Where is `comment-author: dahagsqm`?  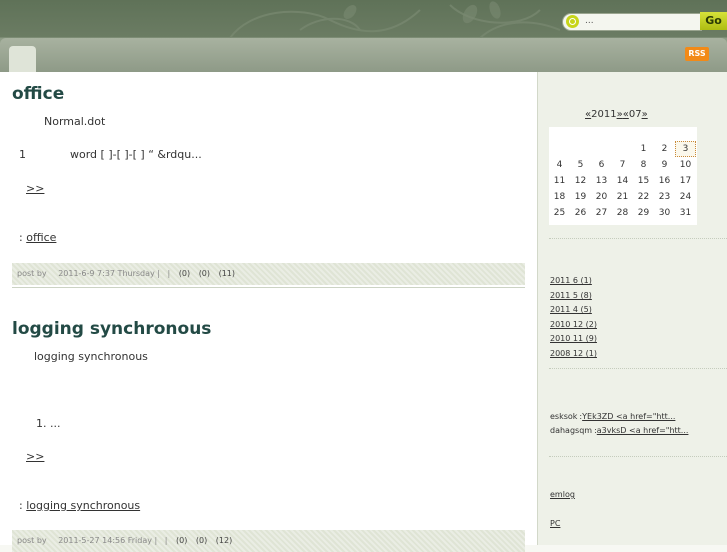
comment-author: dahagsqm is located at coordinates (571, 430).